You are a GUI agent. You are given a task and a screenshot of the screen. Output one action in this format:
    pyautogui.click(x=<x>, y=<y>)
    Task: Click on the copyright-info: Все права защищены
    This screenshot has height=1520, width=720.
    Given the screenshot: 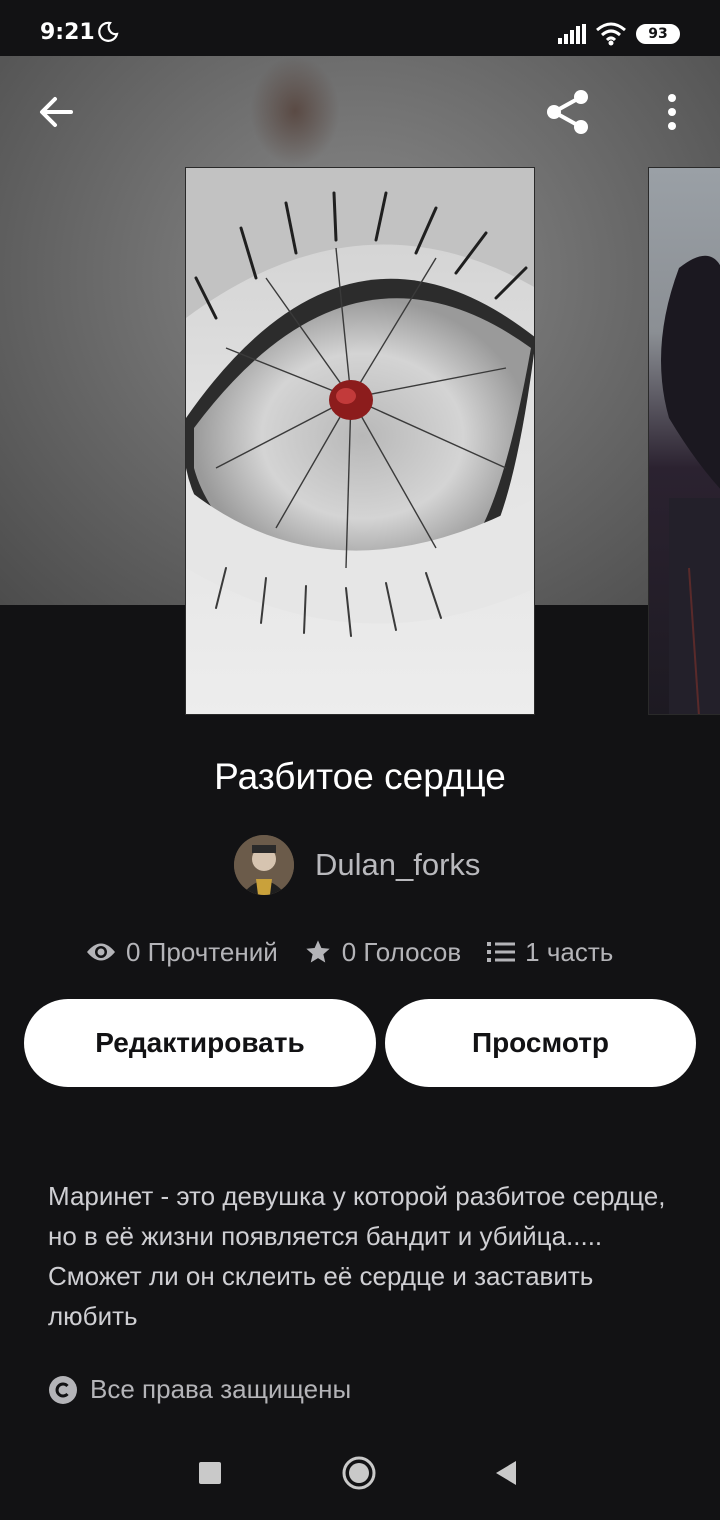 What is the action you would take?
    pyautogui.click(x=199, y=1389)
    